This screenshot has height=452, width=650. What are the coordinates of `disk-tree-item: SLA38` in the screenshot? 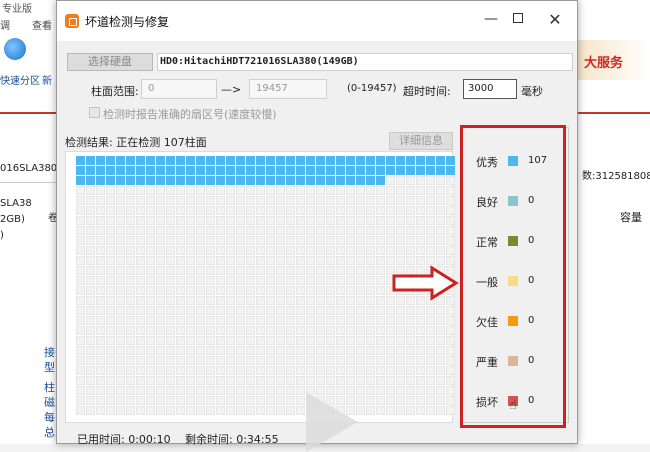 It's located at (16, 203).